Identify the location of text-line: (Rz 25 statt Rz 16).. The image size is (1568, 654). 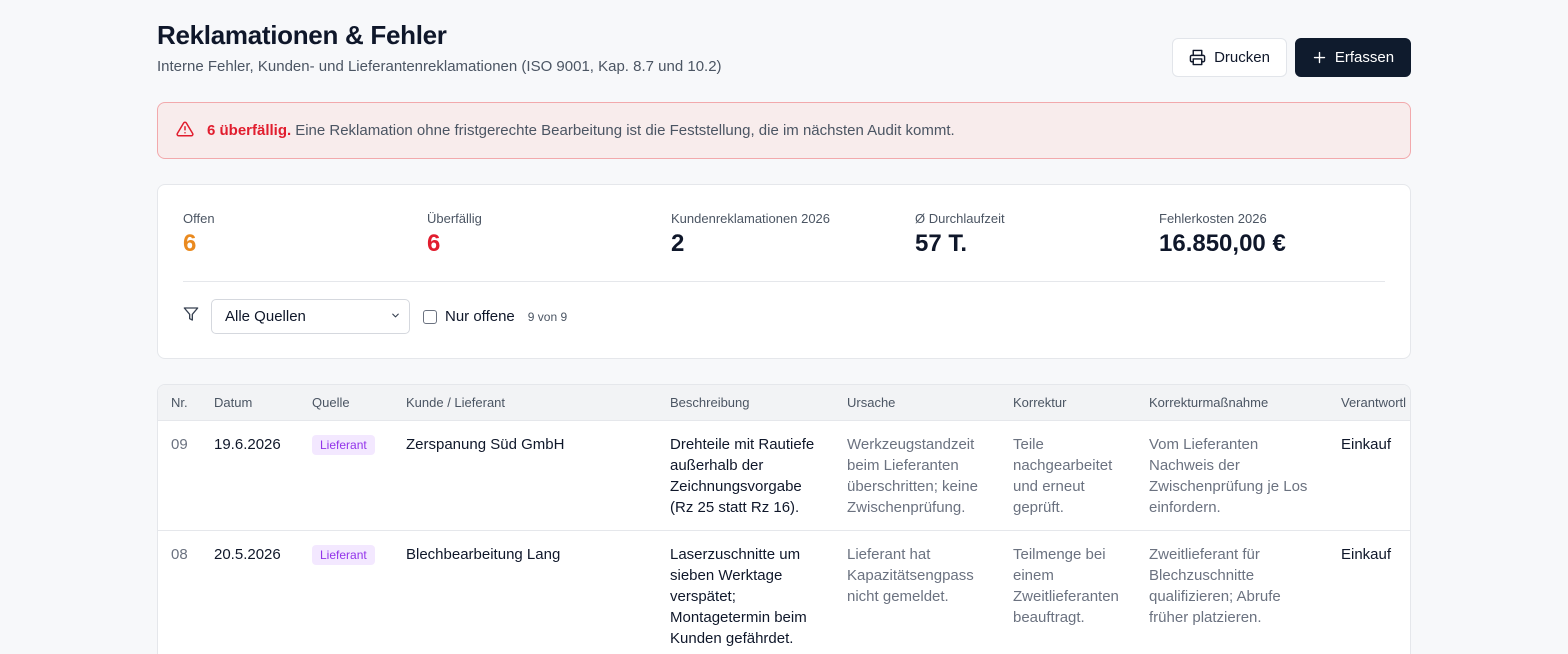
(735, 507).